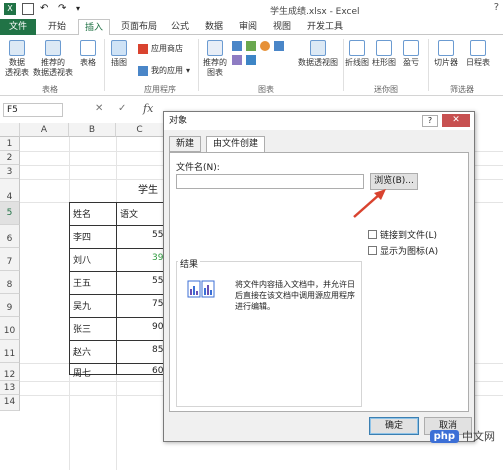  I want to click on watermark-text: 中文网, so click(478, 436).